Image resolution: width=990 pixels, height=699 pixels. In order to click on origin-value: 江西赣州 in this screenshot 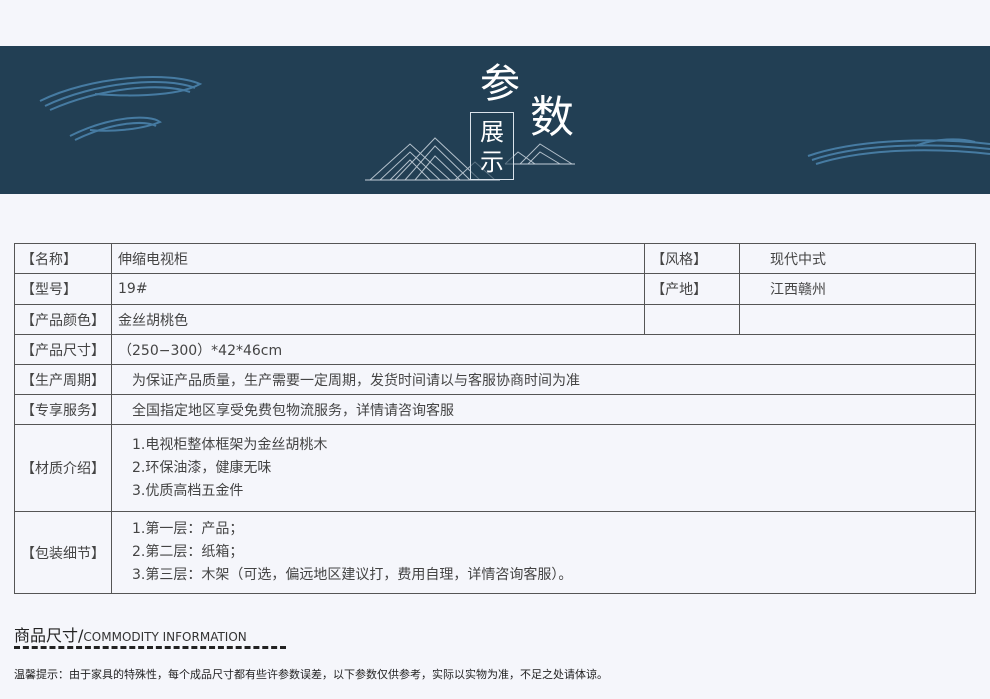, I will do `click(857, 289)`.